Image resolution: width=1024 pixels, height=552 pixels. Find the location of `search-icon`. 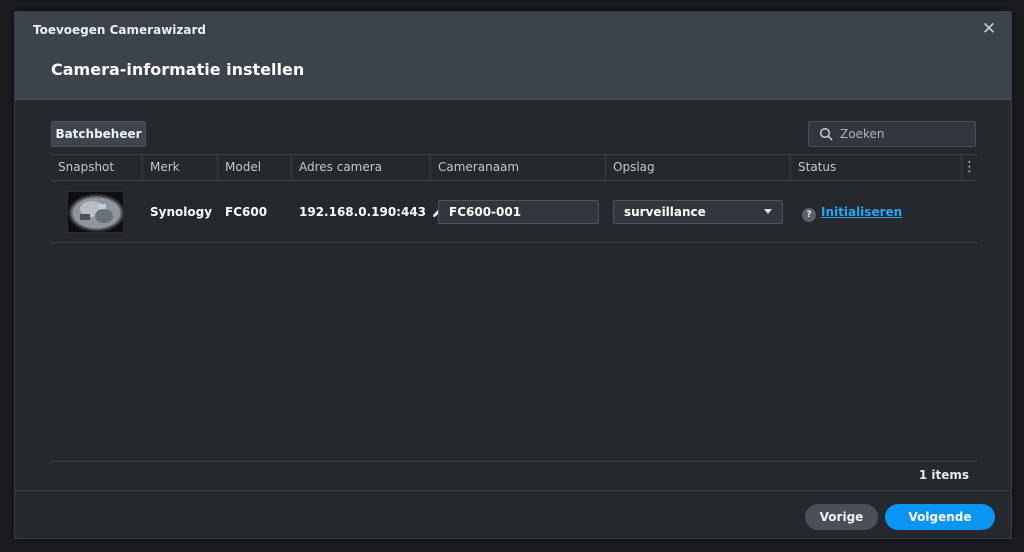

search-icon is located at coordinates (826, 134).